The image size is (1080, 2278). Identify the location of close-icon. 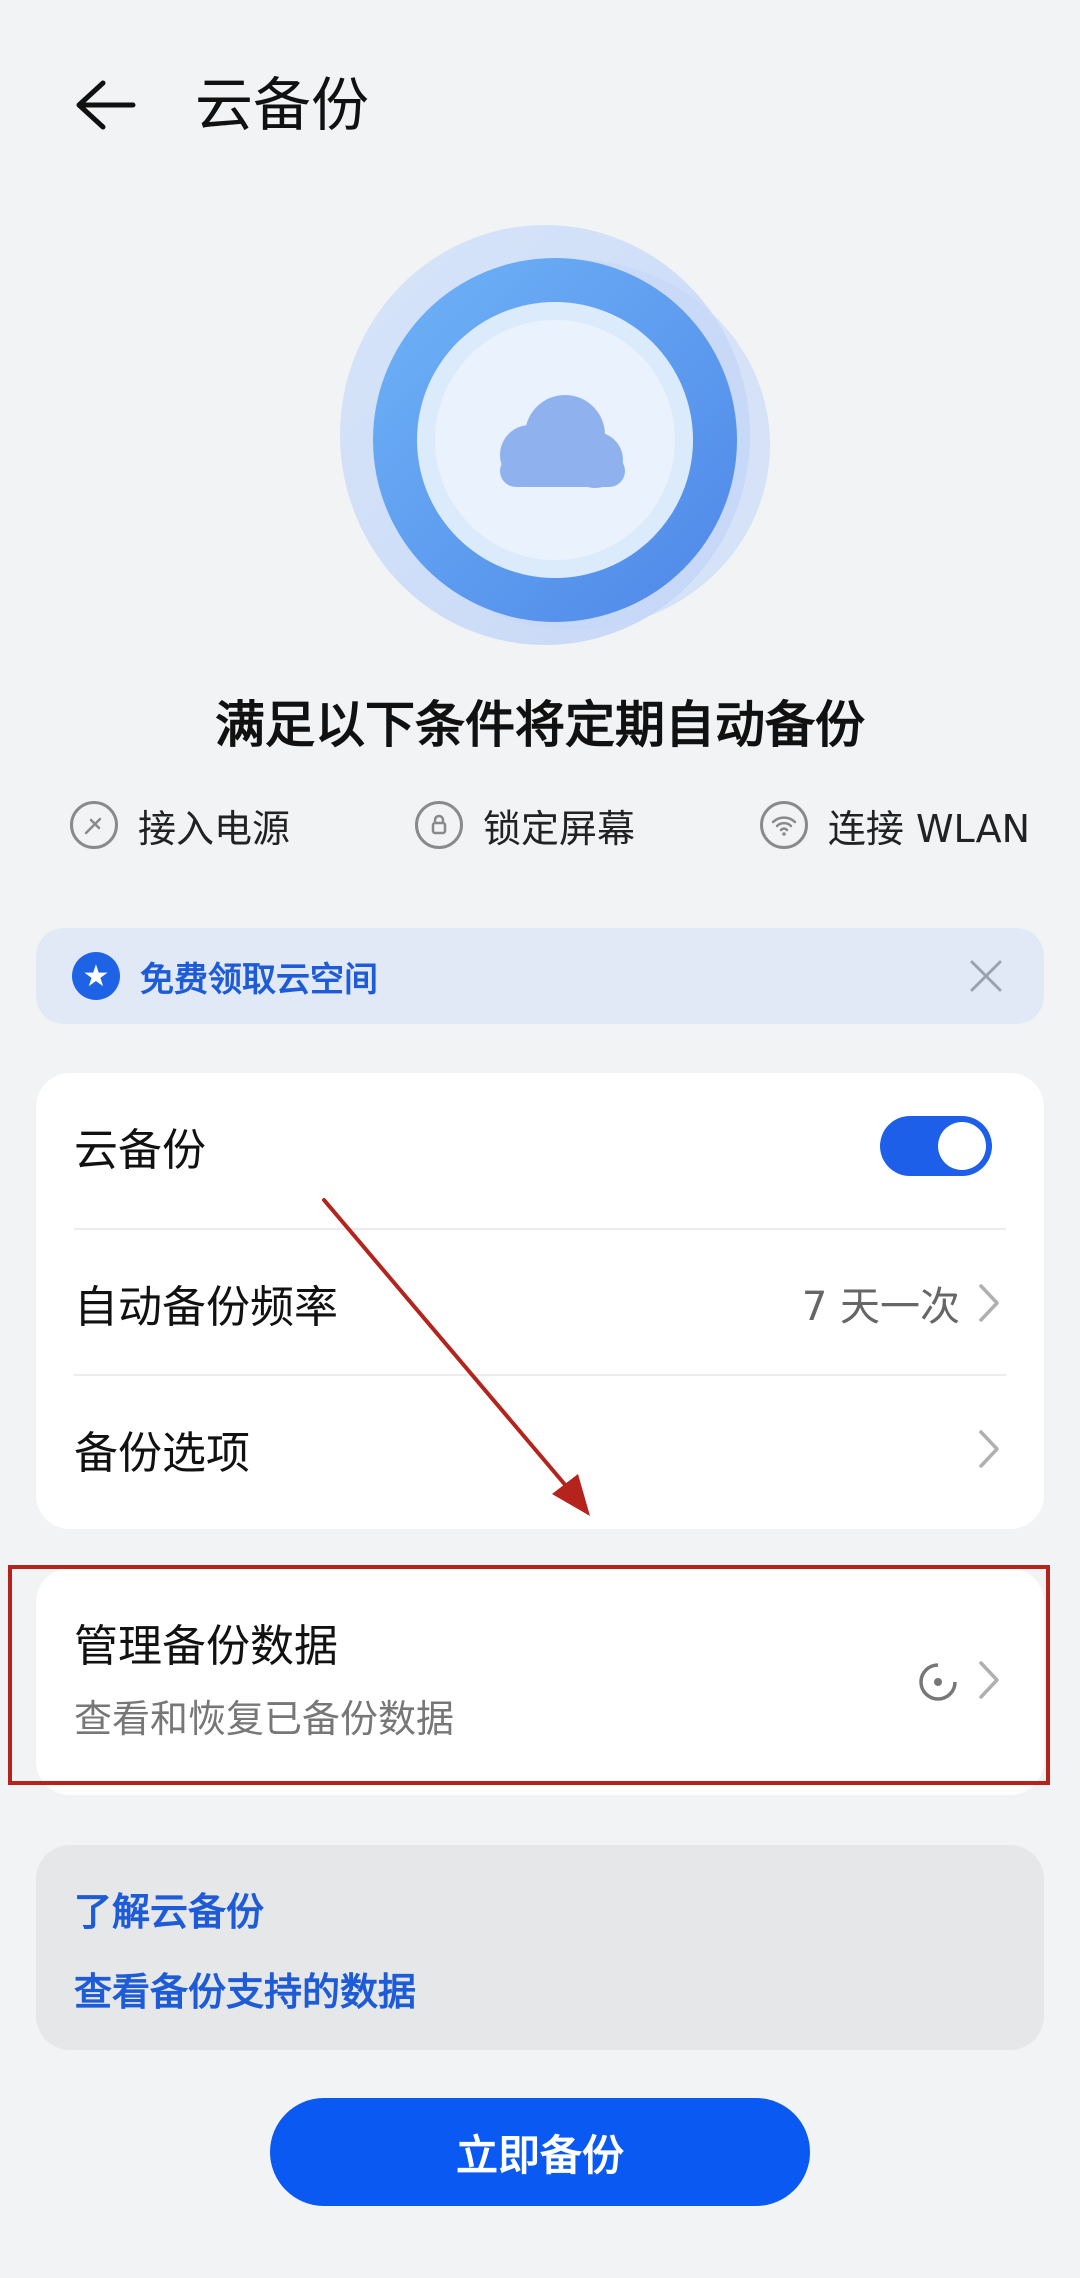
(986, 976).